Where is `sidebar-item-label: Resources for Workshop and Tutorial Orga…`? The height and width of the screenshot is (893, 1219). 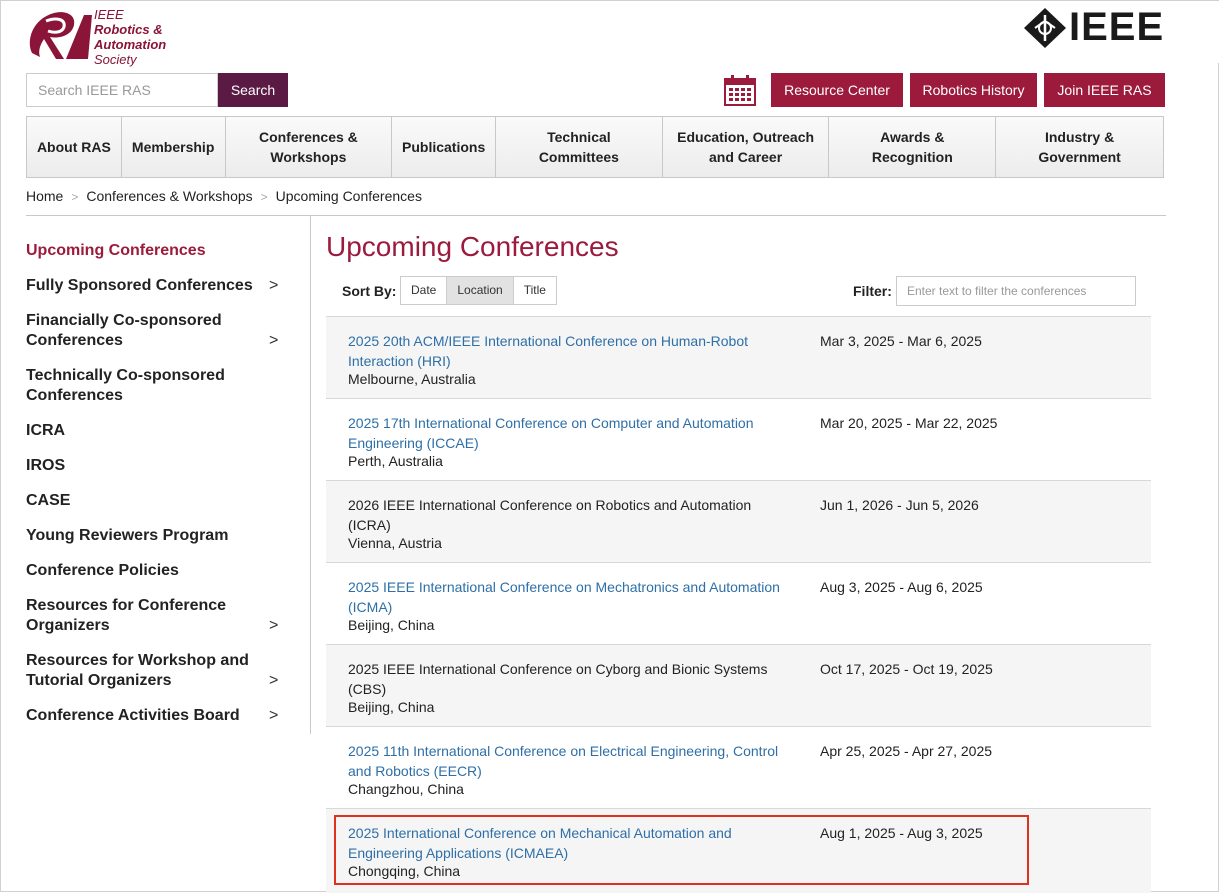 sidebar-item-label: Resources for Workshop and Tutorial Orga… is located at coordinates (137, 670).